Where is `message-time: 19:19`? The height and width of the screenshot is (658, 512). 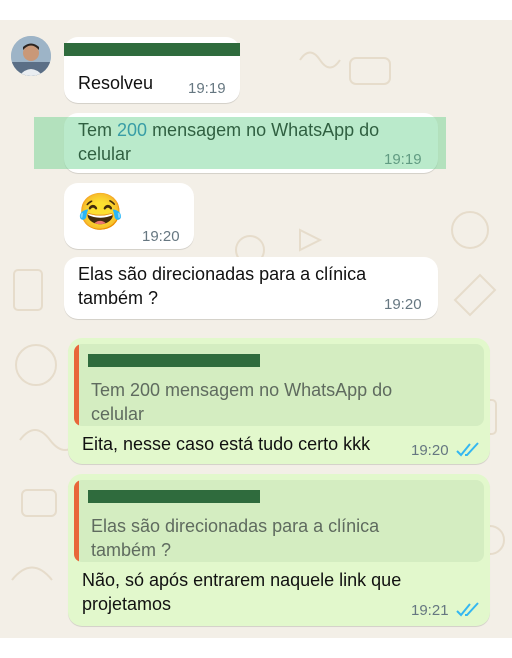 message-time: 19:19 is located at coordinates (207, 88).